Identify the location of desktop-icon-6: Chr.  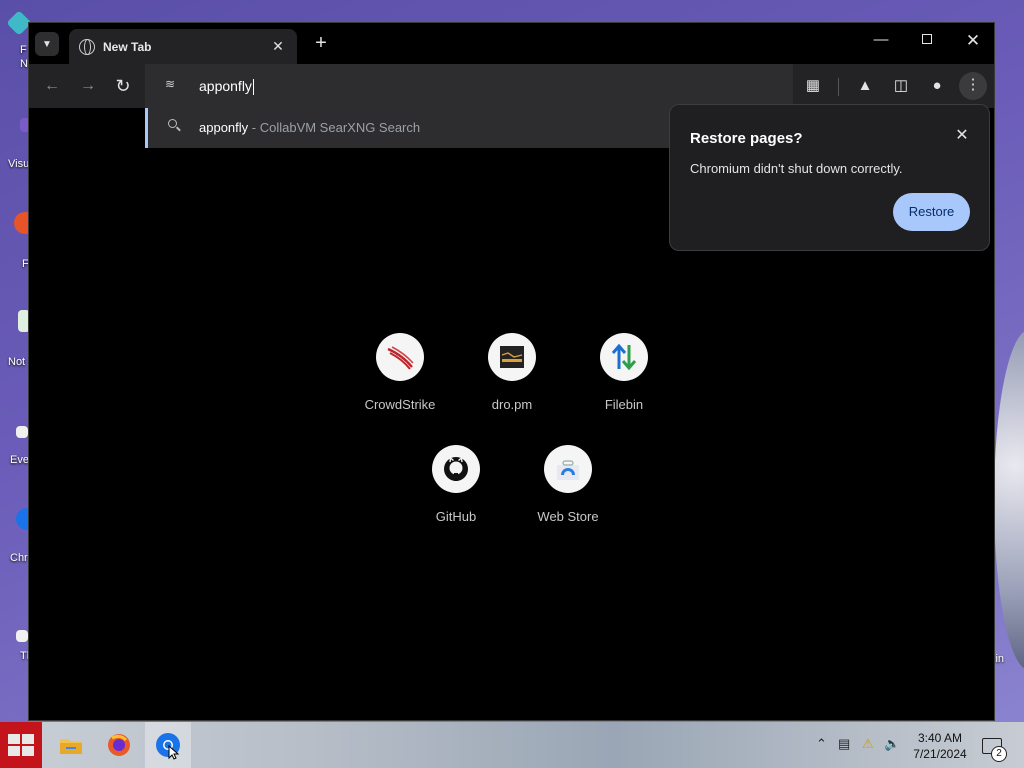
(21, 536).